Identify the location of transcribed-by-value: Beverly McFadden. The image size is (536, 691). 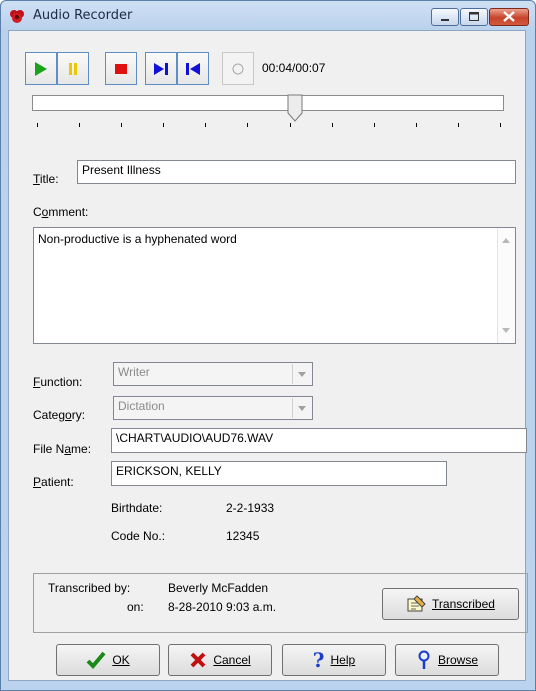
(218, 588).